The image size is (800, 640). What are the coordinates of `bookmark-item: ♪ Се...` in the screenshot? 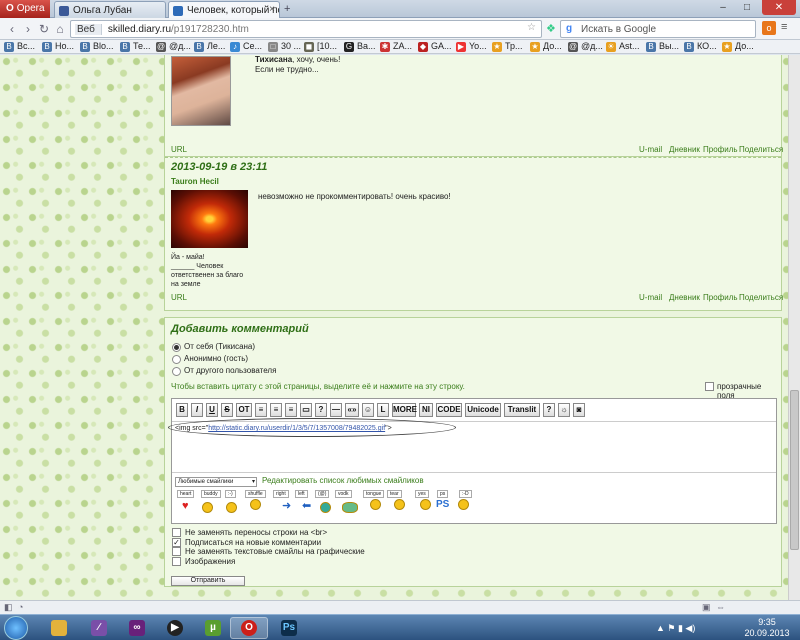 It's located at (246, 46).